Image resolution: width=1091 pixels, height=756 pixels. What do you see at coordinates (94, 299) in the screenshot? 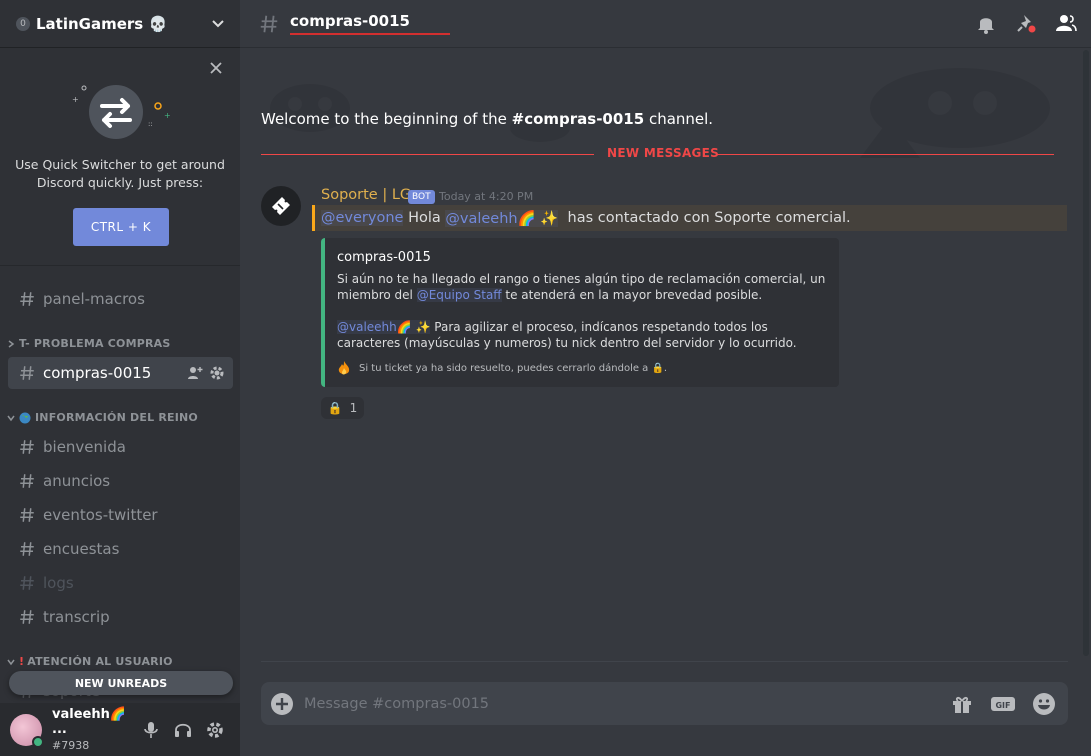
I see `channel-label: panel-macros` at bounding box center [94, 299].